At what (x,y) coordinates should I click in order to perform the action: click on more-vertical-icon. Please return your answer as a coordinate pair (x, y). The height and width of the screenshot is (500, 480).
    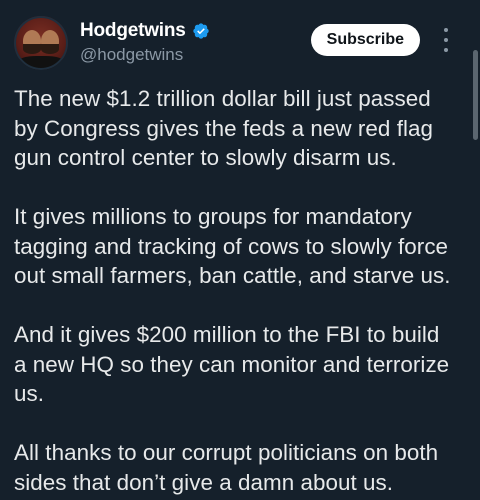
    Looking at the image, I should click on (446, 40).